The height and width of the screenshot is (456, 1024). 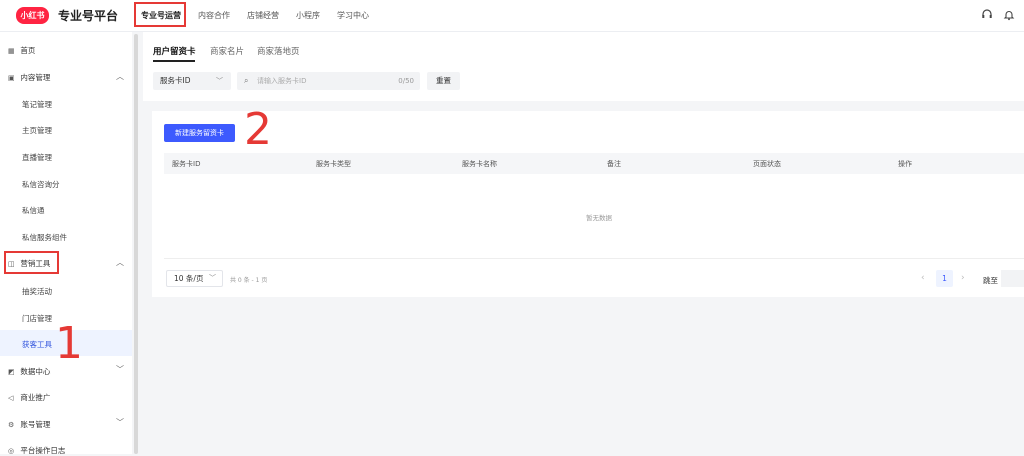 I want to click on nav-learning-center: 学习中心, so click(x=353, y=15).